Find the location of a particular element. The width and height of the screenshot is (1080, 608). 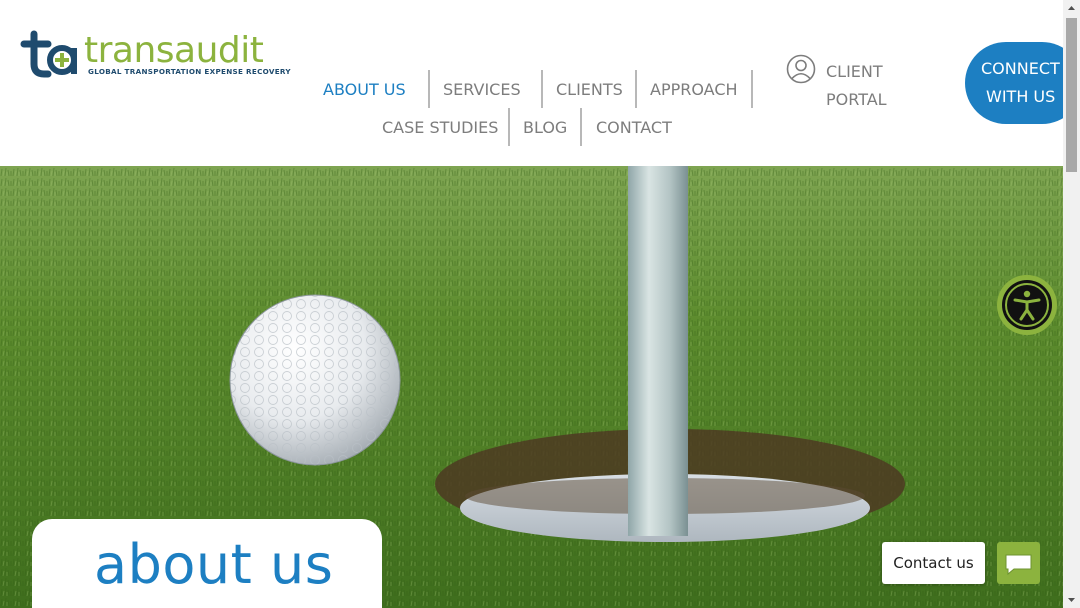

nav-services: SERVICES is located at coordinates (482, 89).